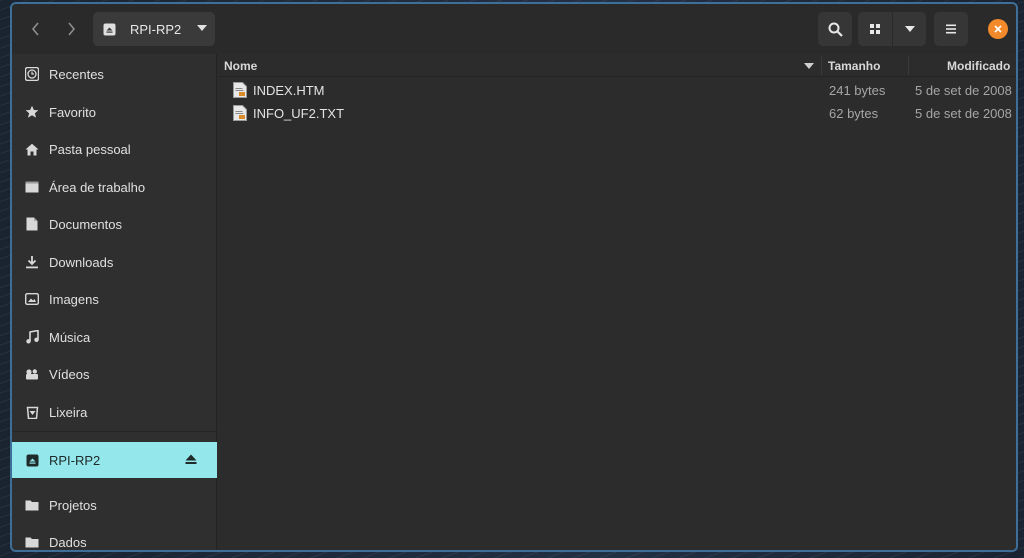 The width and height of the screenshot is (1024, 558). Describe the element at coordinates (32, 262) in the screenshot. I see `download-icon` at that location.